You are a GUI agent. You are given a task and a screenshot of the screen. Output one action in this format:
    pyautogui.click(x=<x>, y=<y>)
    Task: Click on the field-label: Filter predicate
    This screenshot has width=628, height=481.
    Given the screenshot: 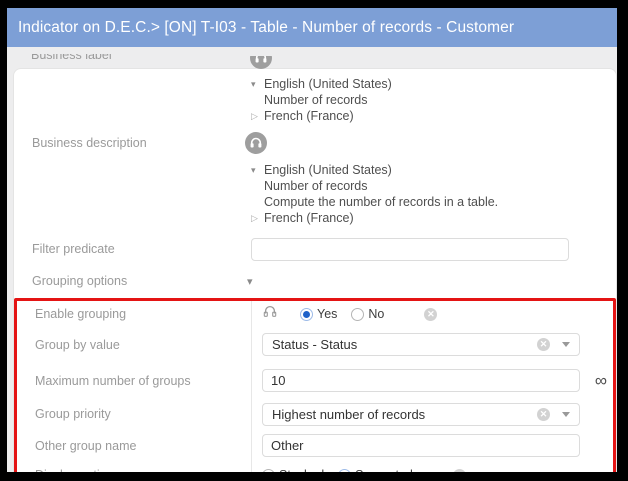 What is the action you would take?
    pyautogui.click(x=73, y=249)
    